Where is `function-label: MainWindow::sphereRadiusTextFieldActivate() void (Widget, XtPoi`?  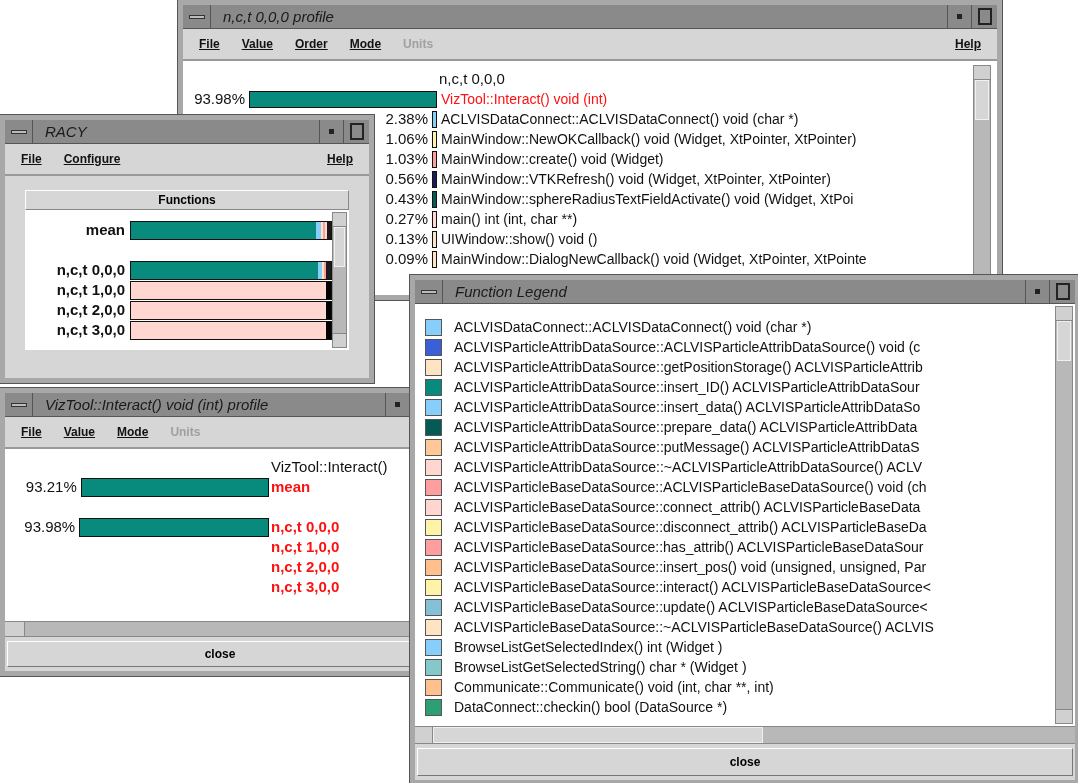
function-label: MainWindow::sphereRadiusTextFieldActivate() void (Widget, XtPoi is located at coordinates (647, 199).